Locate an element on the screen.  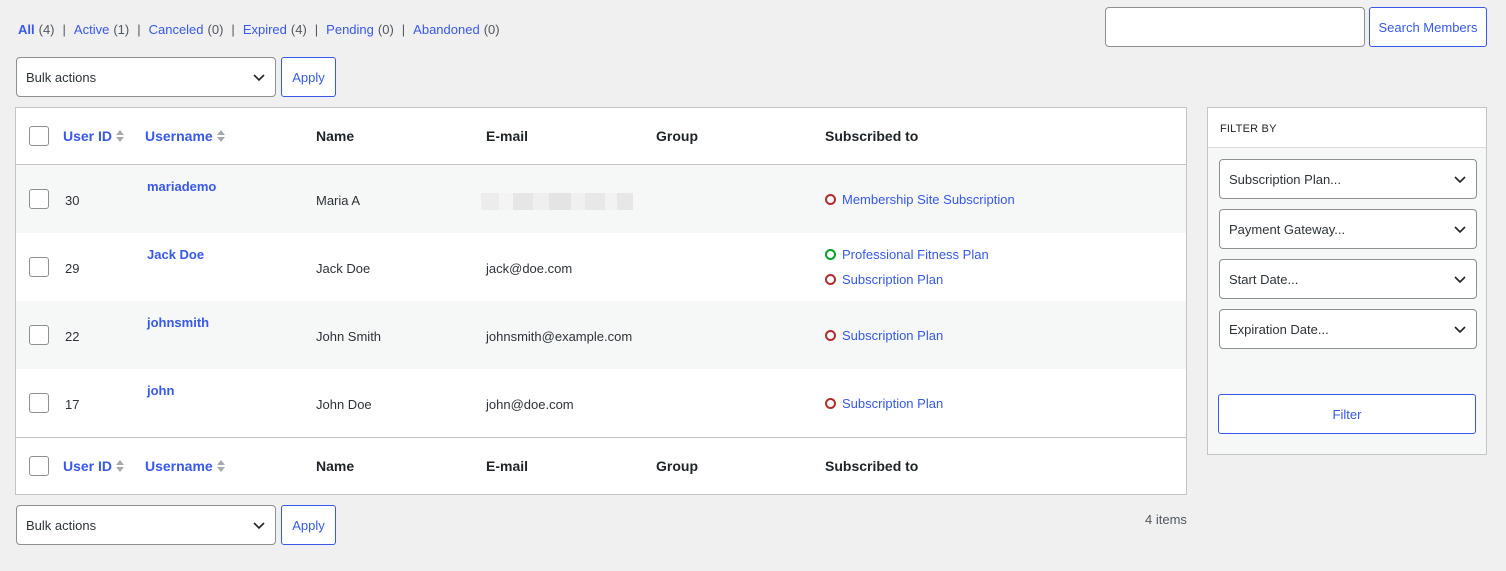
filter-expired: Expired (4) is located at coordinates (275, 29).